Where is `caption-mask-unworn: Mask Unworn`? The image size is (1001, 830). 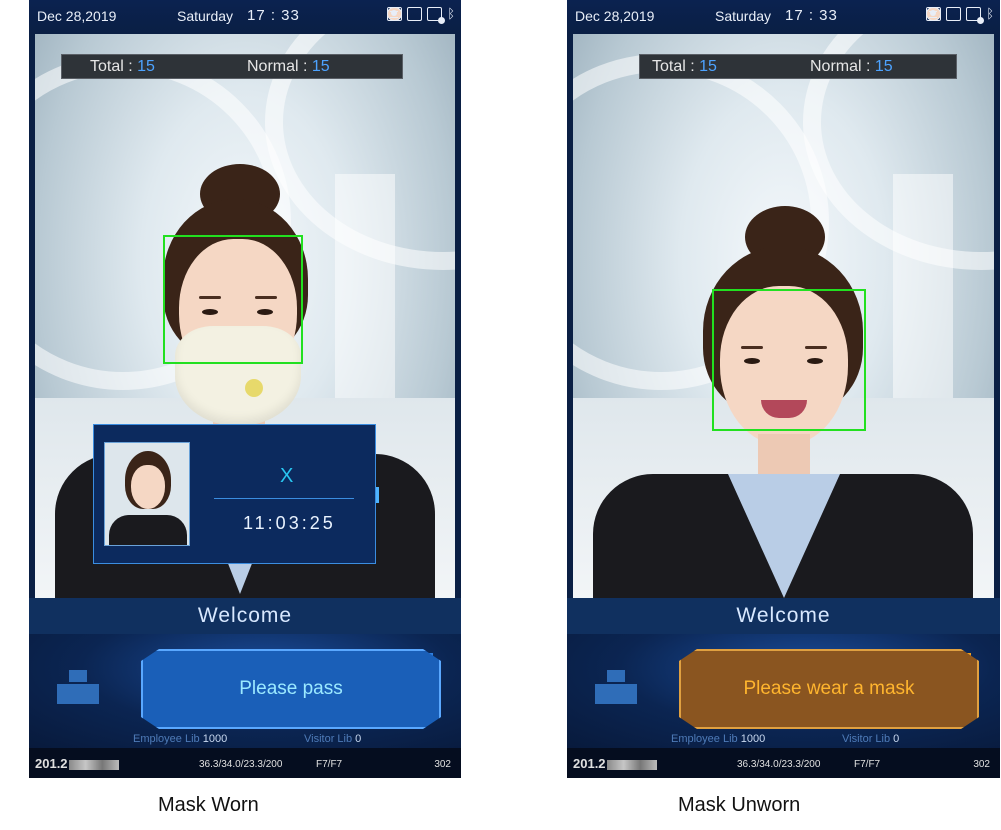 caption-mask-unworn: Mask Unworn is located at coordinates (739, 805).